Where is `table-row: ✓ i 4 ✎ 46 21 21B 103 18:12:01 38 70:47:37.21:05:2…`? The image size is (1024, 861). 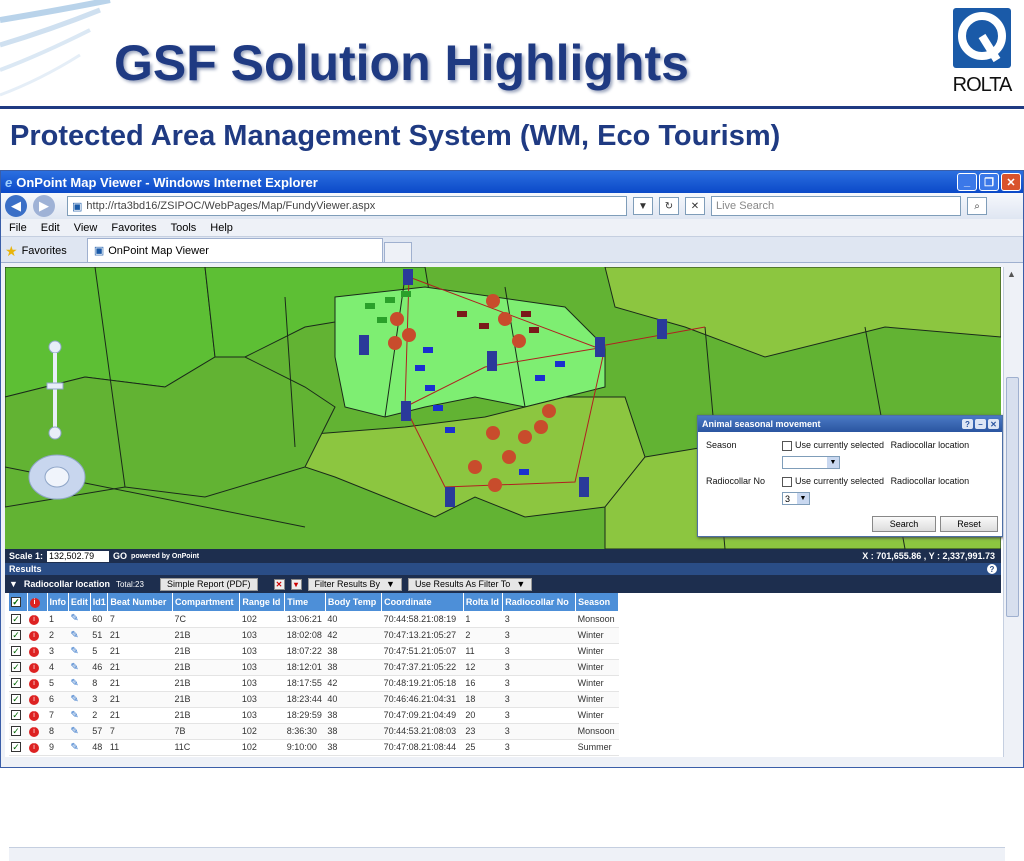
table-row: ✓ i 4 ✎ 46 21 21B 103 18:12:01 38 70:47:37.21:05:2… is located at coordinates (314, 667).